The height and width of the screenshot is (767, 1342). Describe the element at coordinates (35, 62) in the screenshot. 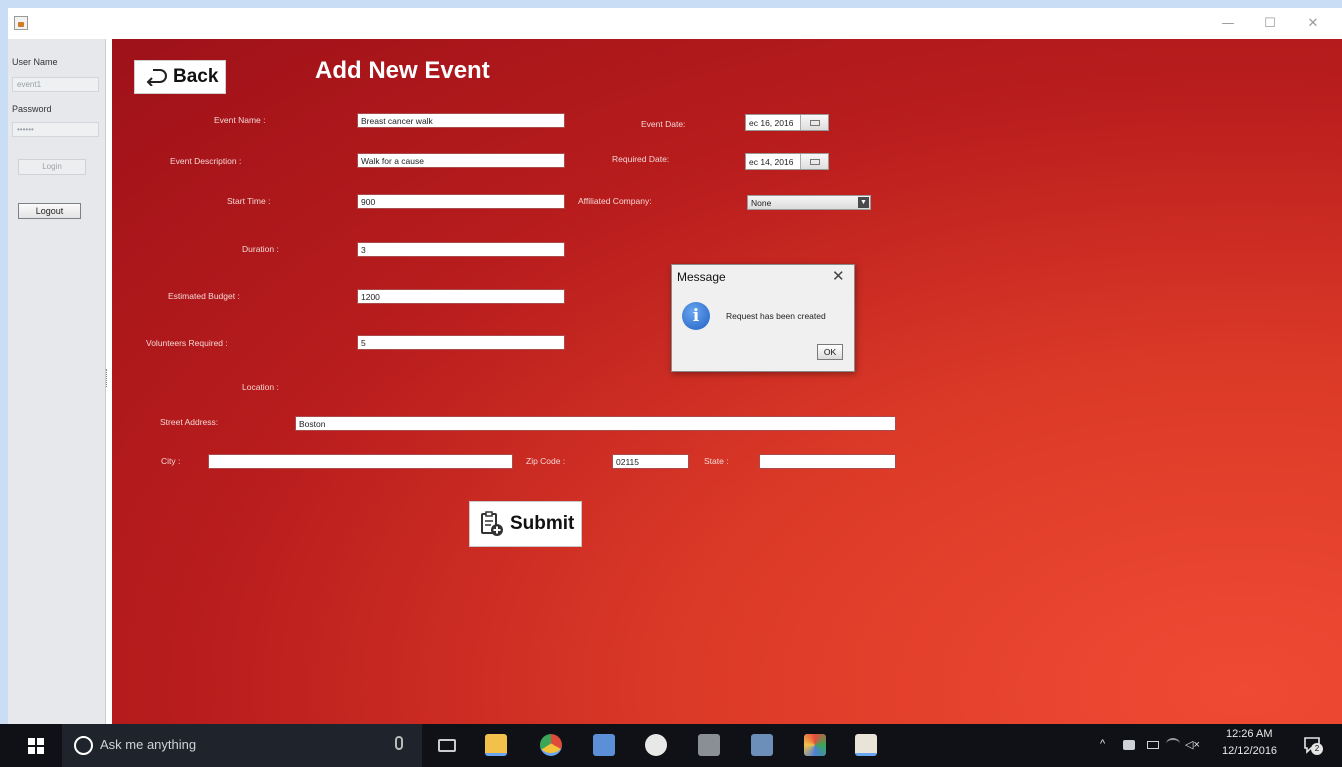

I see `username-label: User Name` at that location.